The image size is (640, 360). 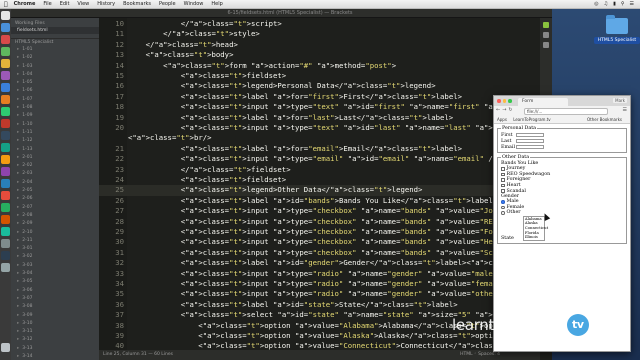 What do you see at coordinates (614, 4) in the screenshot?
I see `battery-icon: ▮` at bounding box center [614, 4].